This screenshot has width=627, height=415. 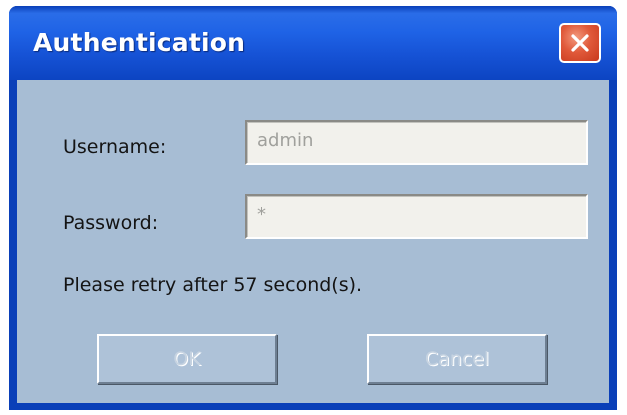 I want to click on window-bottom-border, so click(x=313, y=406).